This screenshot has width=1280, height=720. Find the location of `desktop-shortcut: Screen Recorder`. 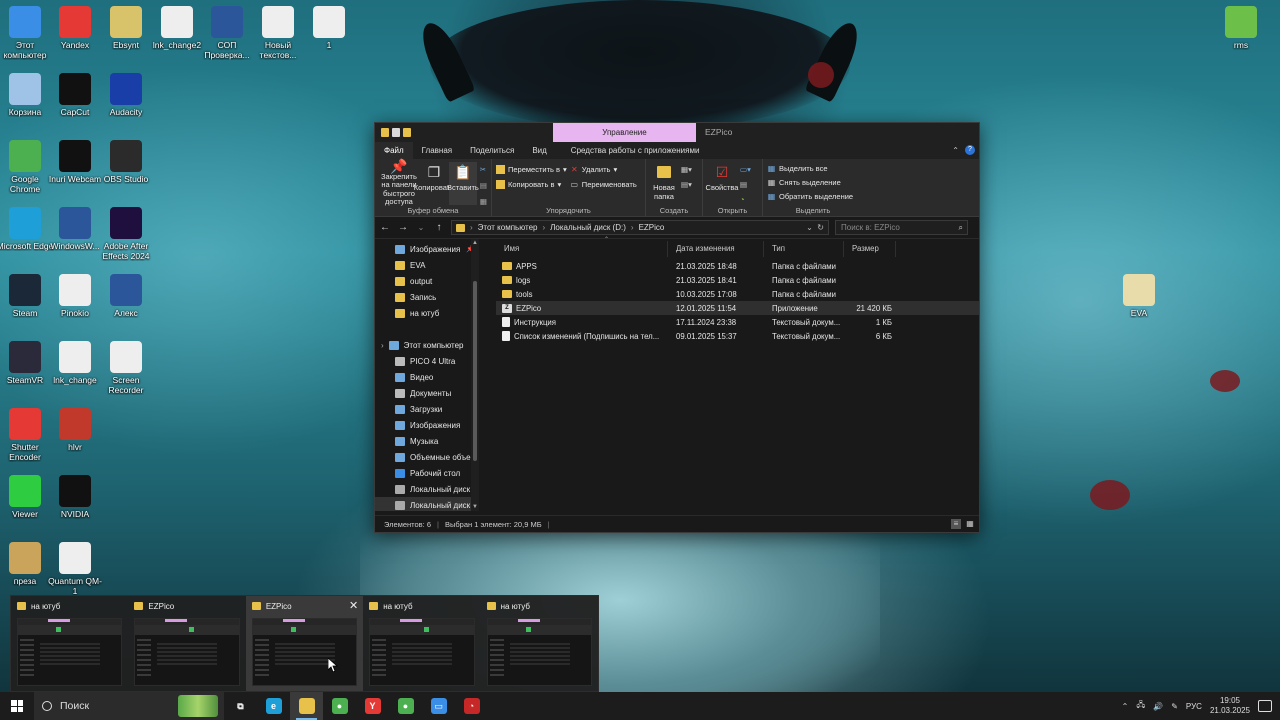

desktop-shortcut: Screen Recorder is located at coordinates (126, 368).